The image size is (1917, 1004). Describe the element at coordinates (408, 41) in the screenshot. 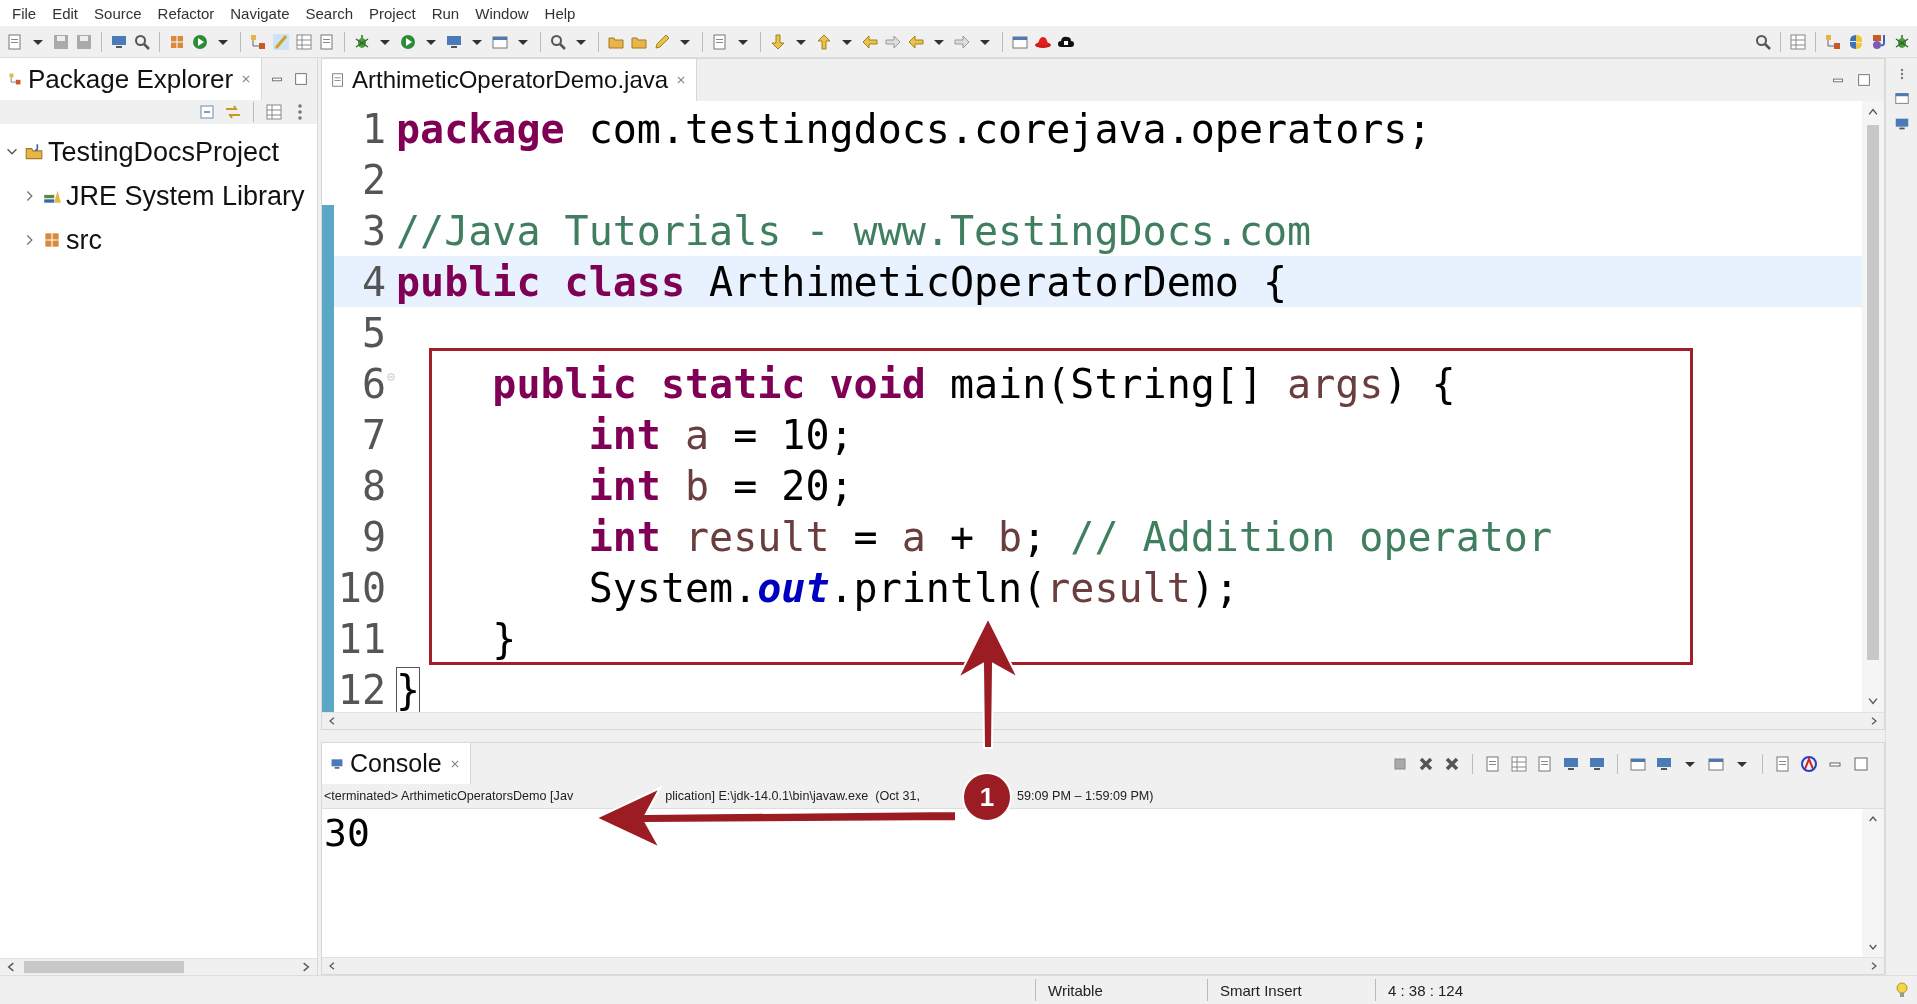

I see `run-icon` at that location.